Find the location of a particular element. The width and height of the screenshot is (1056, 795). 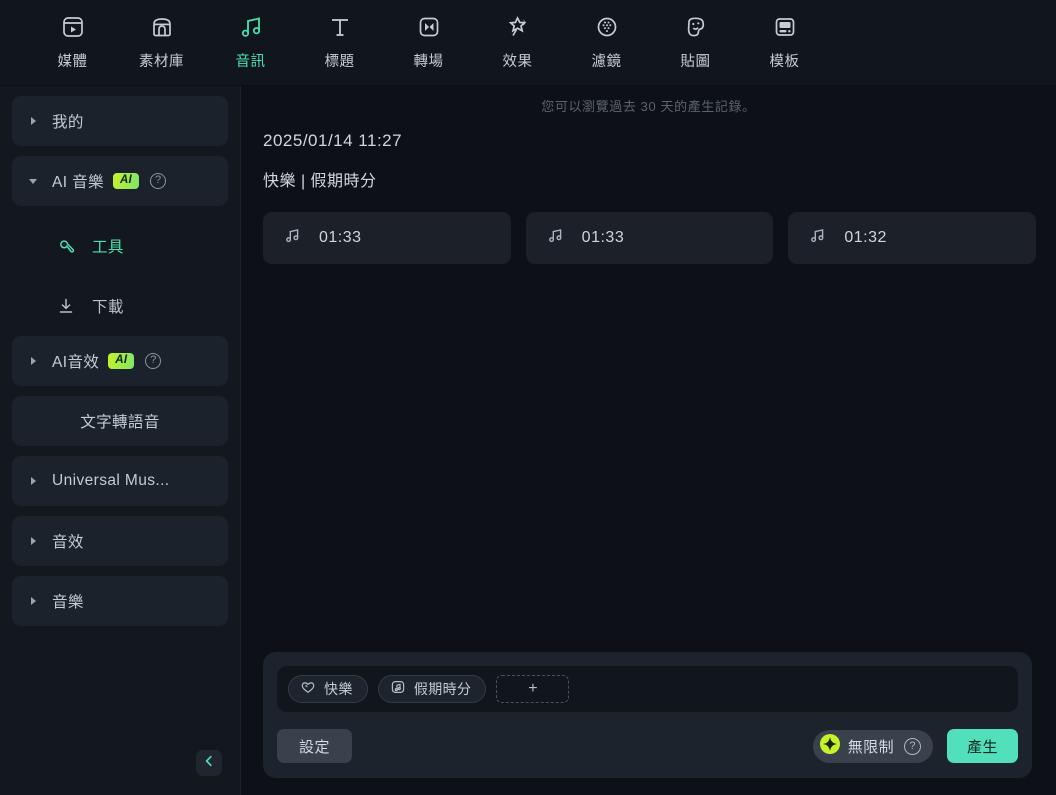

sidebar-item-tools: 工具 is located at coordinates (120, 246).